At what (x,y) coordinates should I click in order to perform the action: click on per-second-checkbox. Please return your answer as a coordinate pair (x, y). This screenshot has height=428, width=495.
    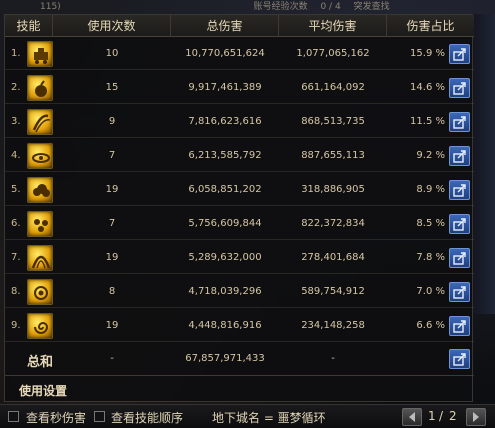
    Looking at the image, I should click on (13, 416).